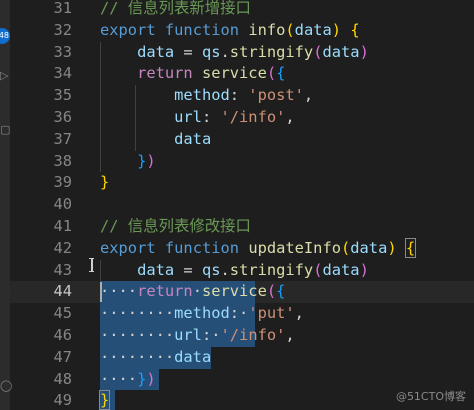 The image size is (474, 410). I want to click on code-token: function, so click(202, 247).